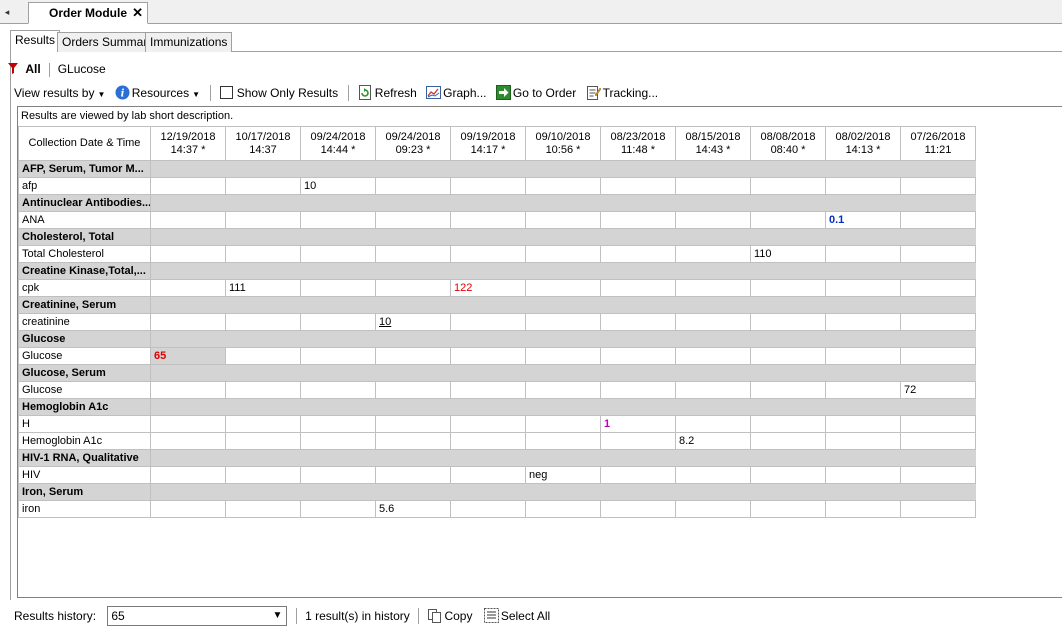 This screenshot has height=628, width=1062. Describe the element at coordinates (263, 288) in the screenshot. I see `result-cell: 111` at that location.